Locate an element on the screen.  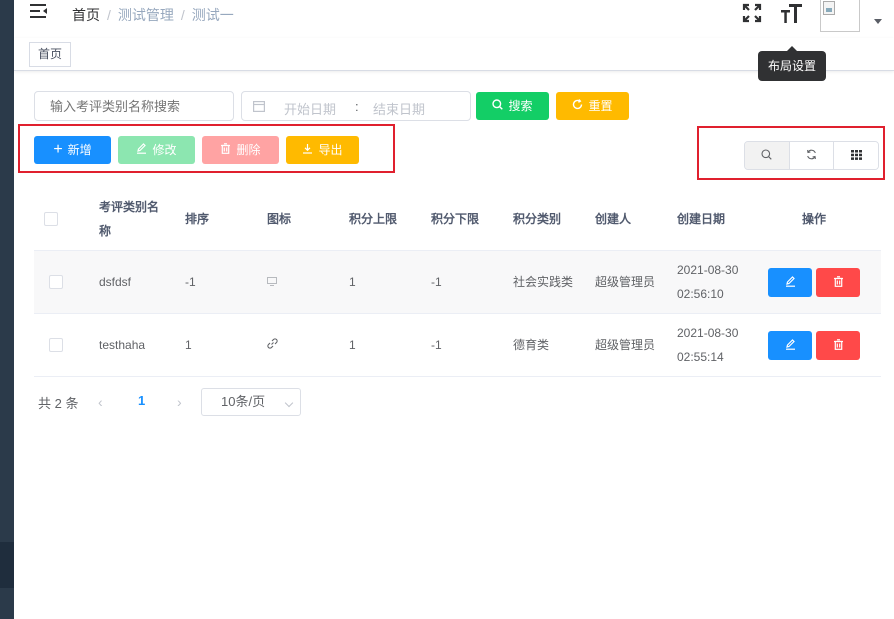
edit-button-label: 修改 is located at coordinates (164, 150).